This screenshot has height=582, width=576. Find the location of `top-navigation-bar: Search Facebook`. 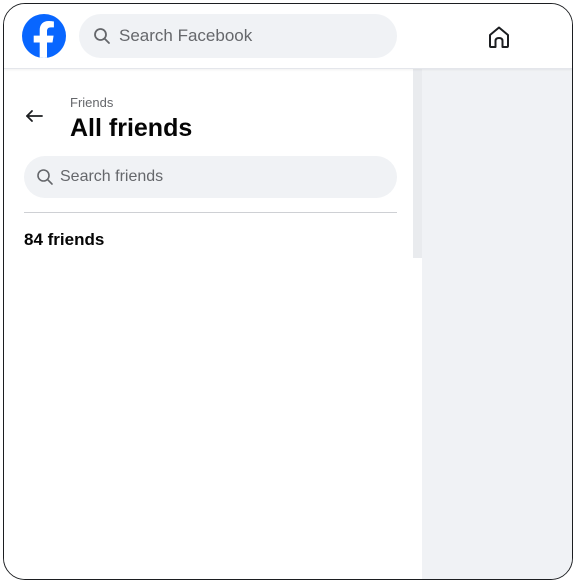

top-navigation-bar: Search Facebook is located at coordinates (288, 36).